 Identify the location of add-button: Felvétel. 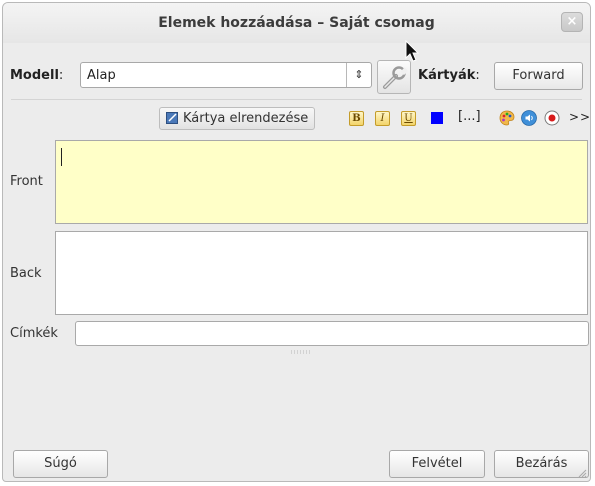
(437, 464).